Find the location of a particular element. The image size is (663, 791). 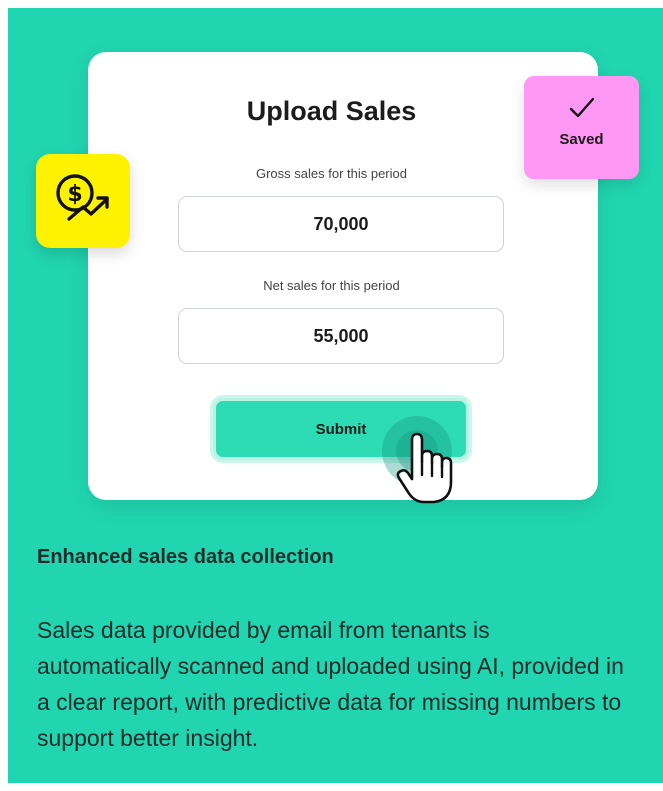

feature-heading: Enhanced sales data collection is located at coordinates (185, 557).